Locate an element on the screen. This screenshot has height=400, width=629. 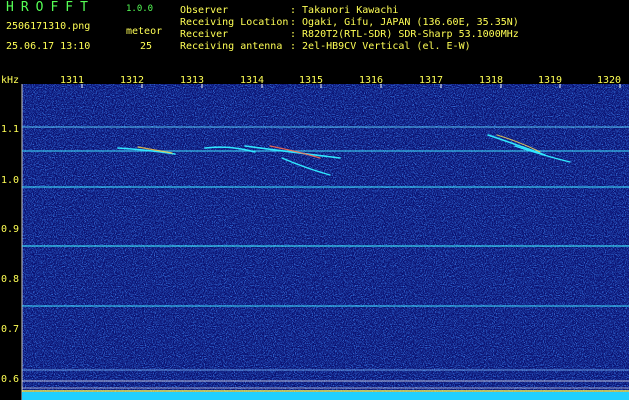
freq-tick-label: 0.7 is located at coordinates (10, 329).